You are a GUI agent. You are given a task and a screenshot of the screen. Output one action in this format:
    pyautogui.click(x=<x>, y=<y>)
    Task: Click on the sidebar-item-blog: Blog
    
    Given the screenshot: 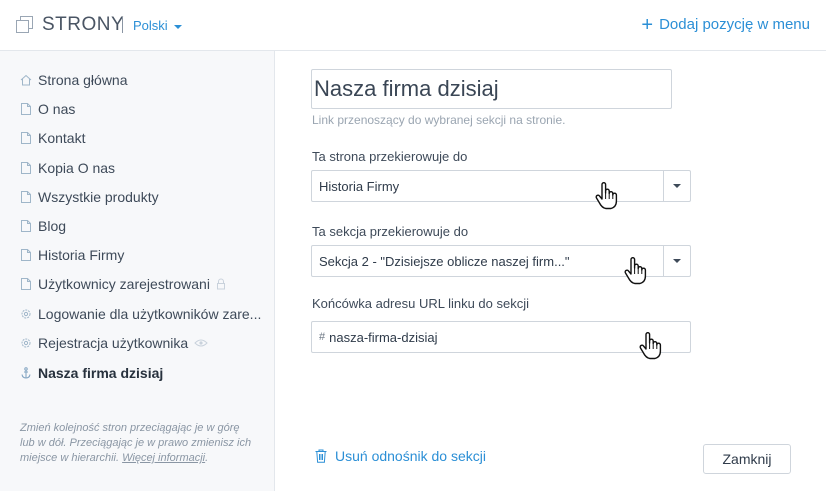 What is the action you would take?
    pyautogui.click(x=43, y=226)
    